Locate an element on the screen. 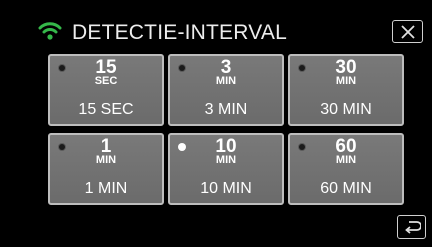  option-label: 10 MIN is located at coordinates (226, 188).